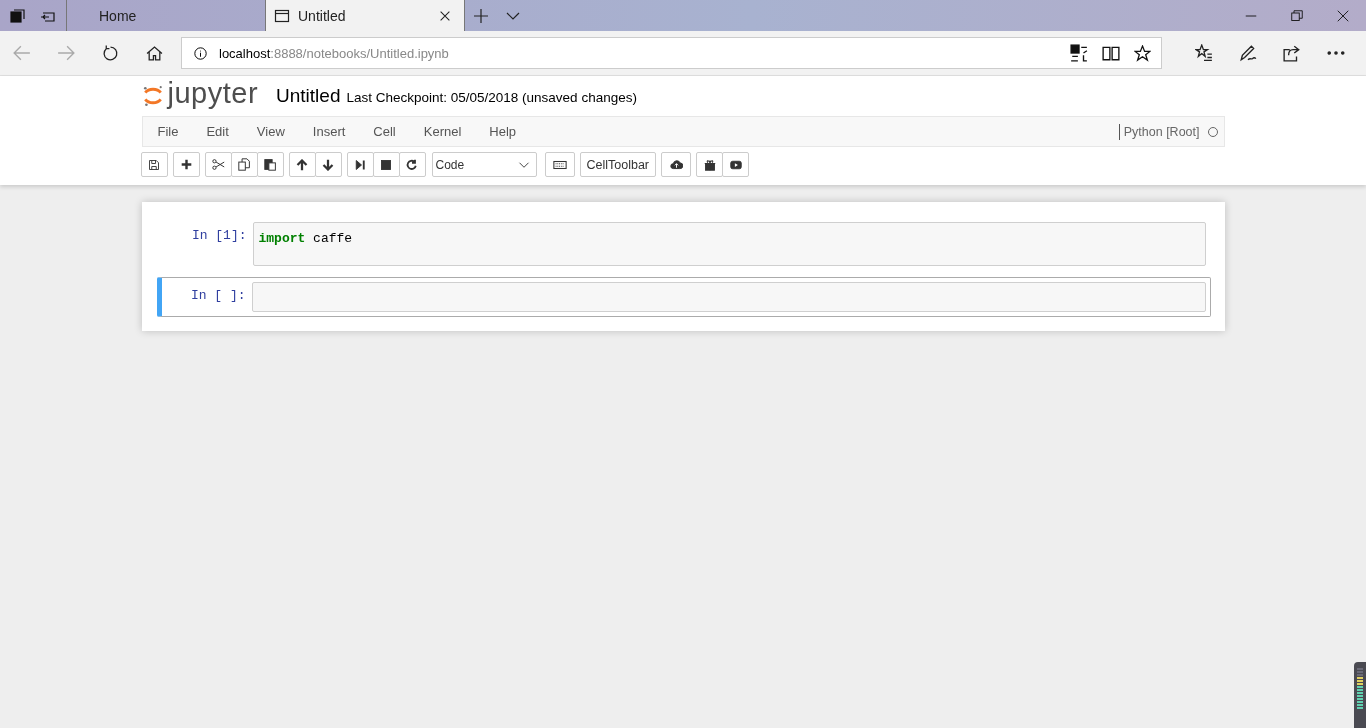 The image size is (1366, 728). What do you see at coordinates (1292, 53) in the screenshot?
I see `share-icon` at bounding box center [1292, 53].